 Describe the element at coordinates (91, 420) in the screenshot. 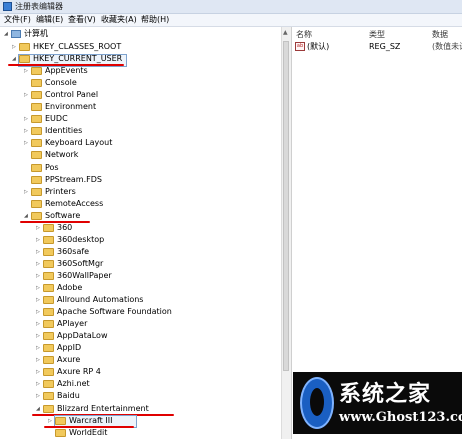

I see `tree-node-label: Warcraft III` at that location.